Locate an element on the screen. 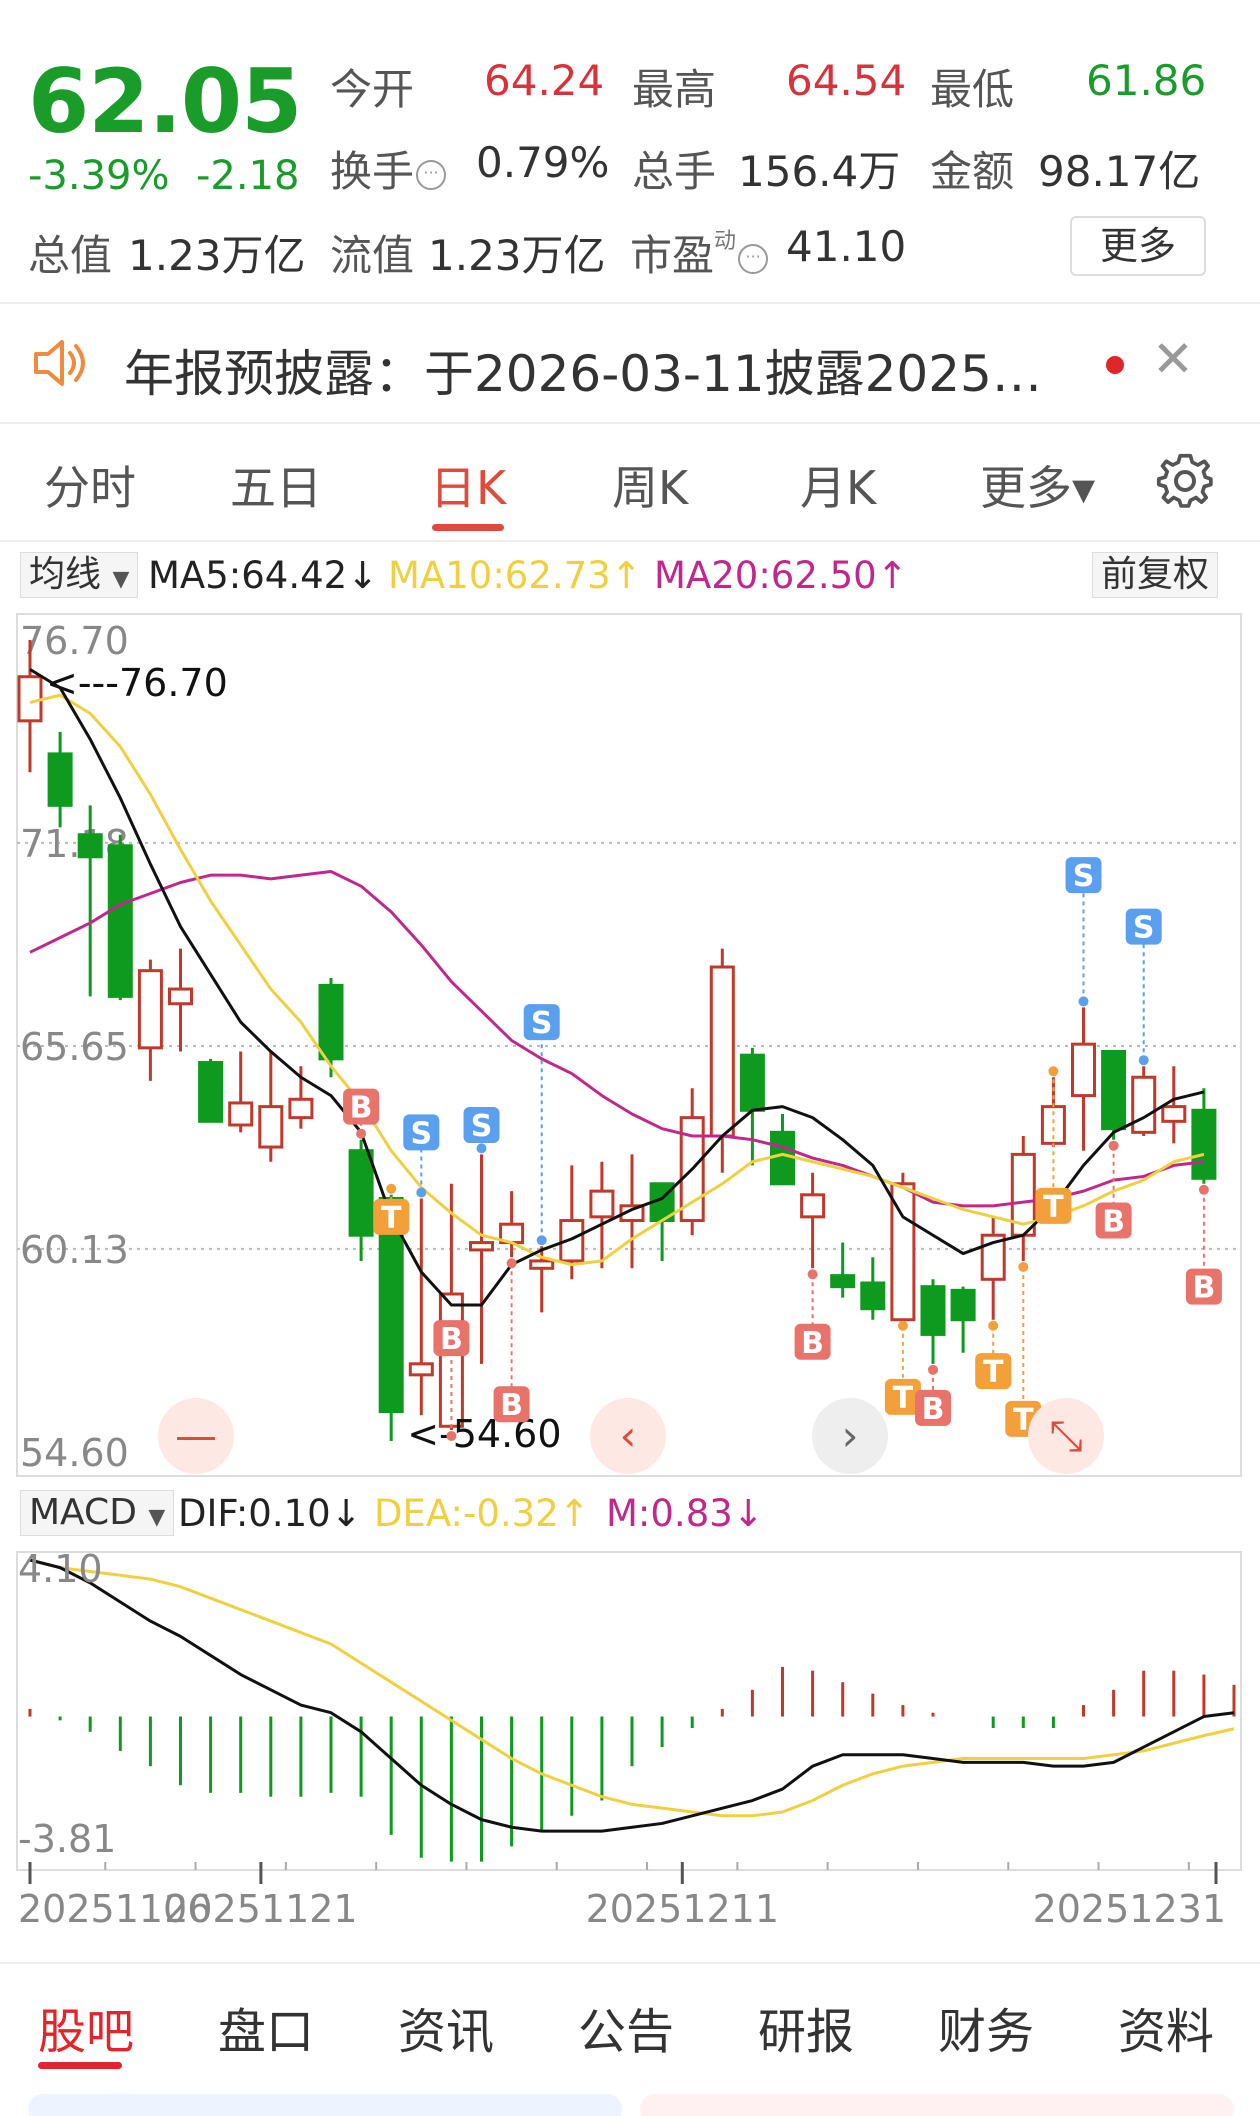 The height and width of the screenshot is (2116, 1260). y-tick-label: 76.70 is located at coordinates (74, 641).